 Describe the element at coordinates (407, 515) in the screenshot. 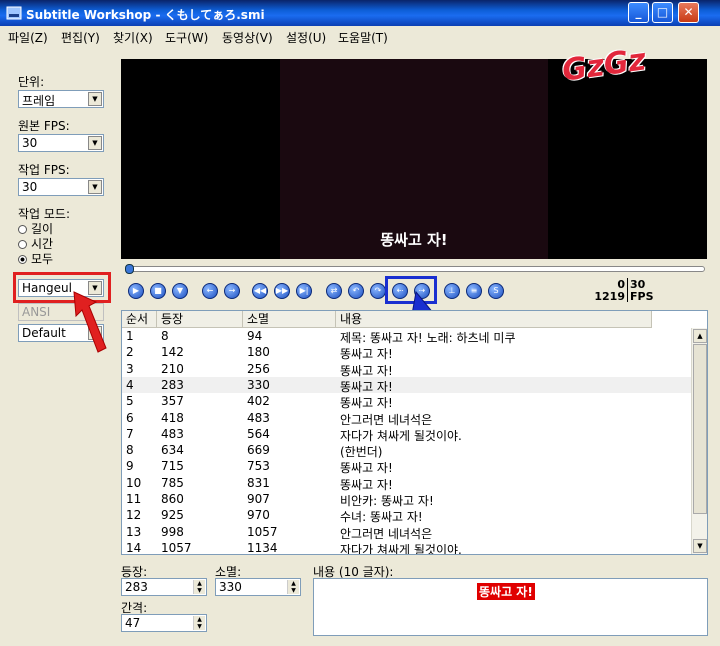

I see `table-row: 12 925 970 수녀: 똥싸고 자!` at that location.